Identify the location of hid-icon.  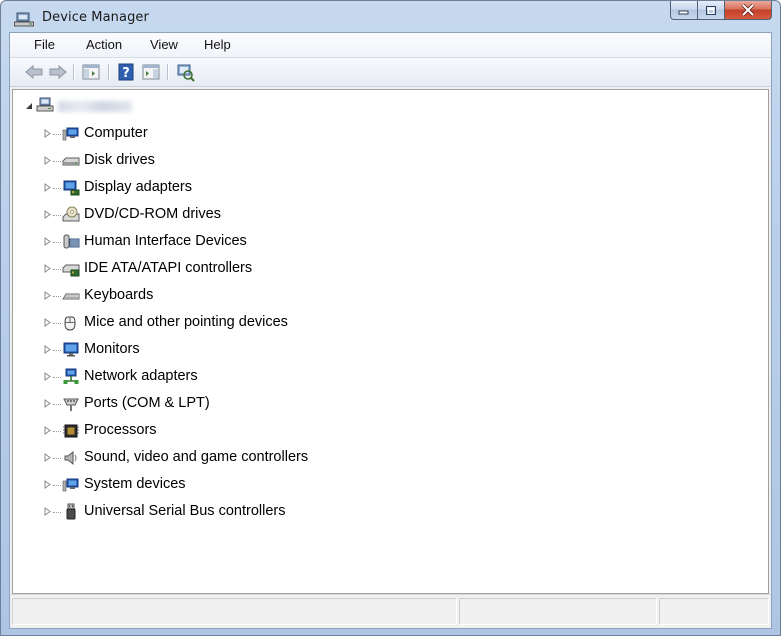
(71, 241).